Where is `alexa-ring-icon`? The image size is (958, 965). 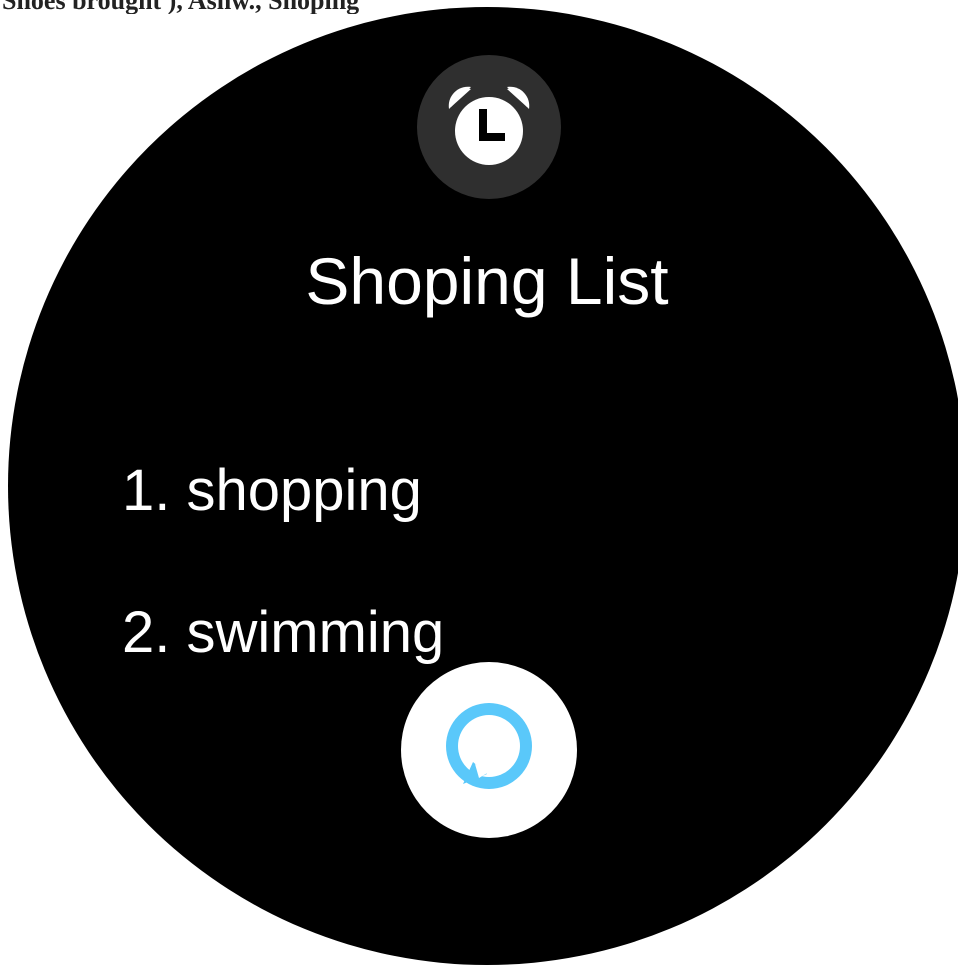
alexa-ring-icon is located at coordinates (489, 750).